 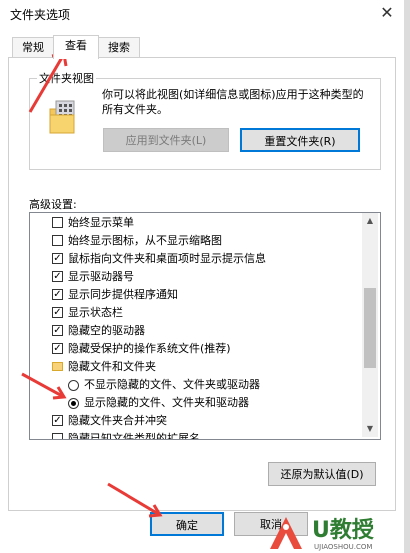 I want to click on watermark-text: U教授, so click(x=343, y=530).